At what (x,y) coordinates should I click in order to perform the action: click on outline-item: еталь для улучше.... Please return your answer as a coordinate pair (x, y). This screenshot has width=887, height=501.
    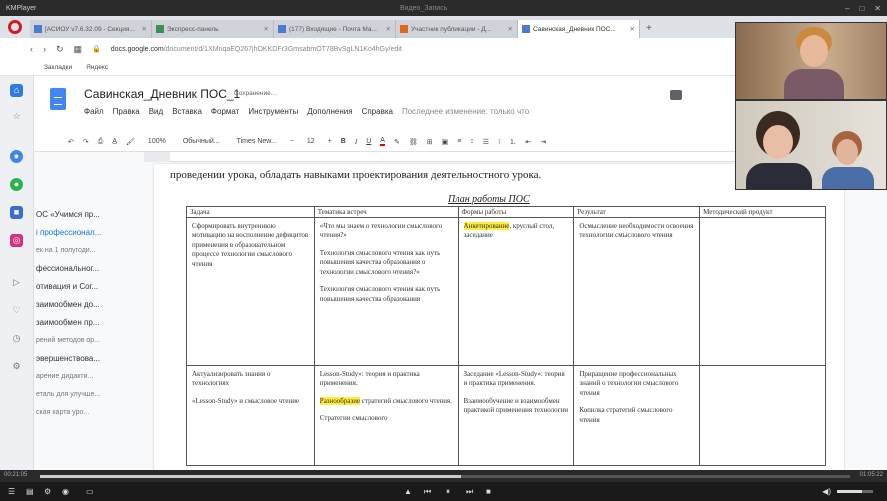
    Looking at the image, I should click on (89, 395).